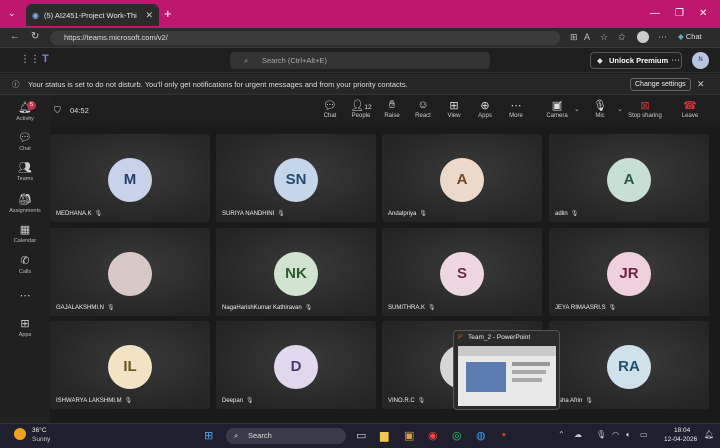  I want to click on apps-icon: ⊞, so click(574, 37).